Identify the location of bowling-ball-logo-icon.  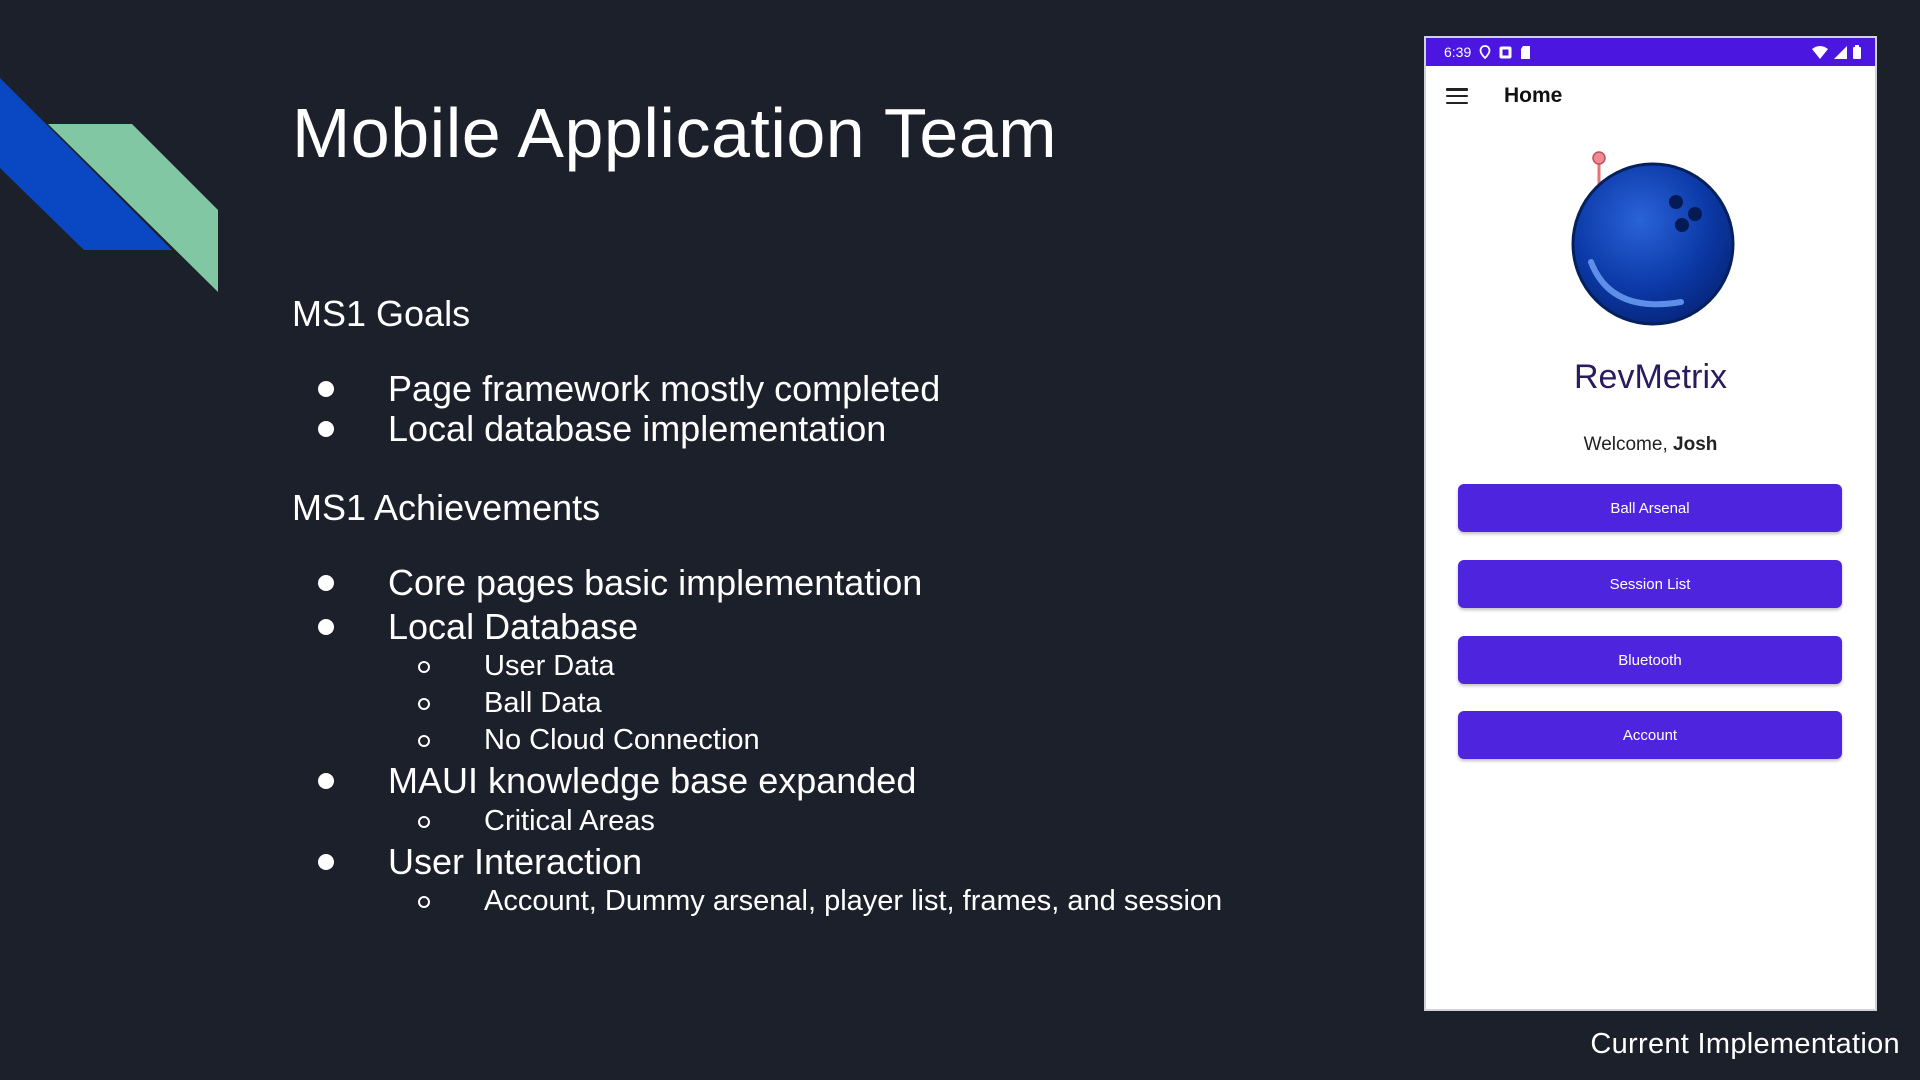
(1652, 238).